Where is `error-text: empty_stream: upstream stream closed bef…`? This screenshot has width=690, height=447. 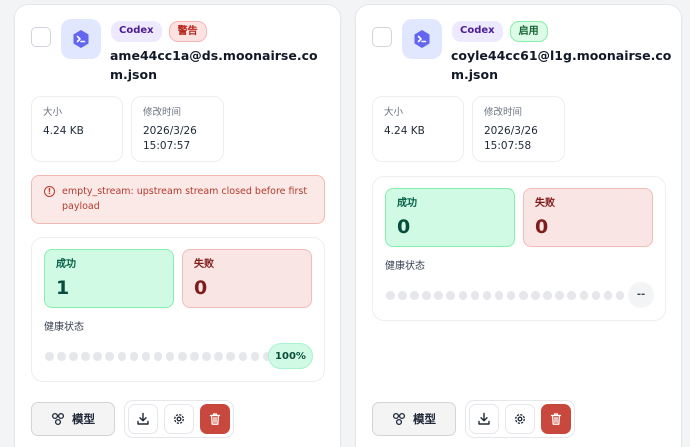
error-text: empty_stream: upstream stream closed bef… is located at coordinates (185, 199).